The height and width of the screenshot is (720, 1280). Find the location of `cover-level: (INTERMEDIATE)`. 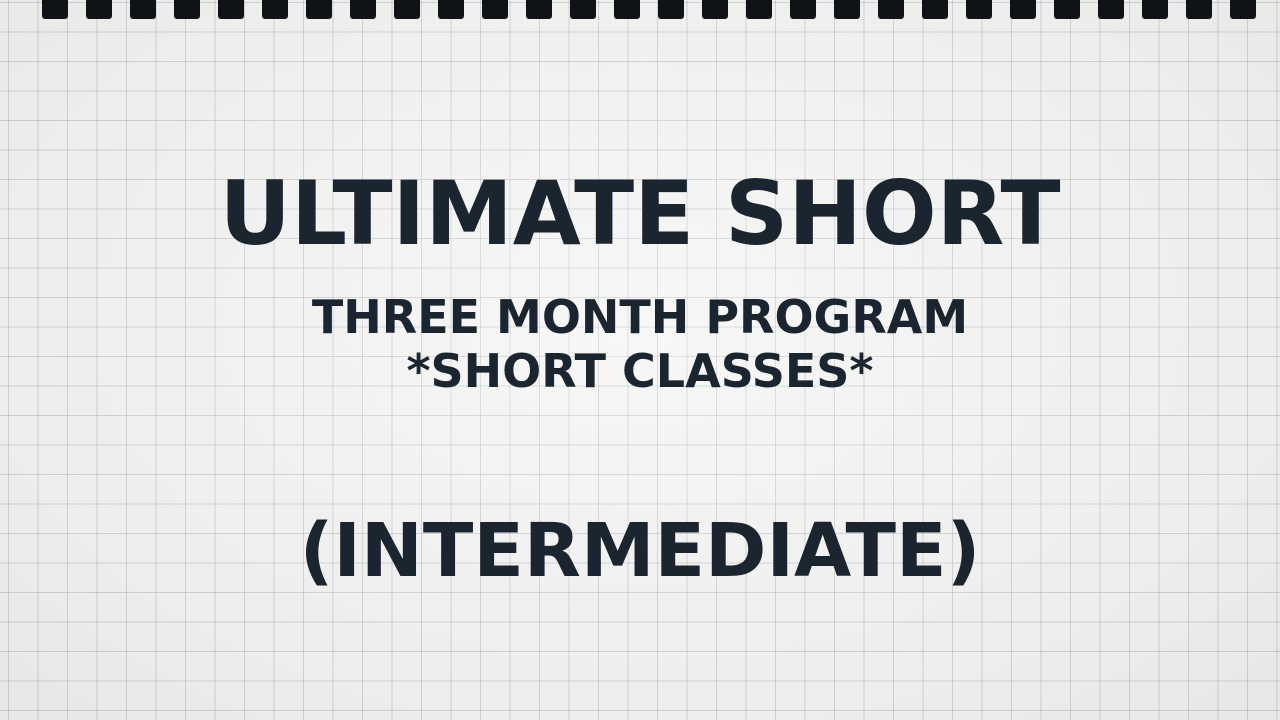

cover-level: (INTERMEDIATE) is located at coordinates (640, 551).